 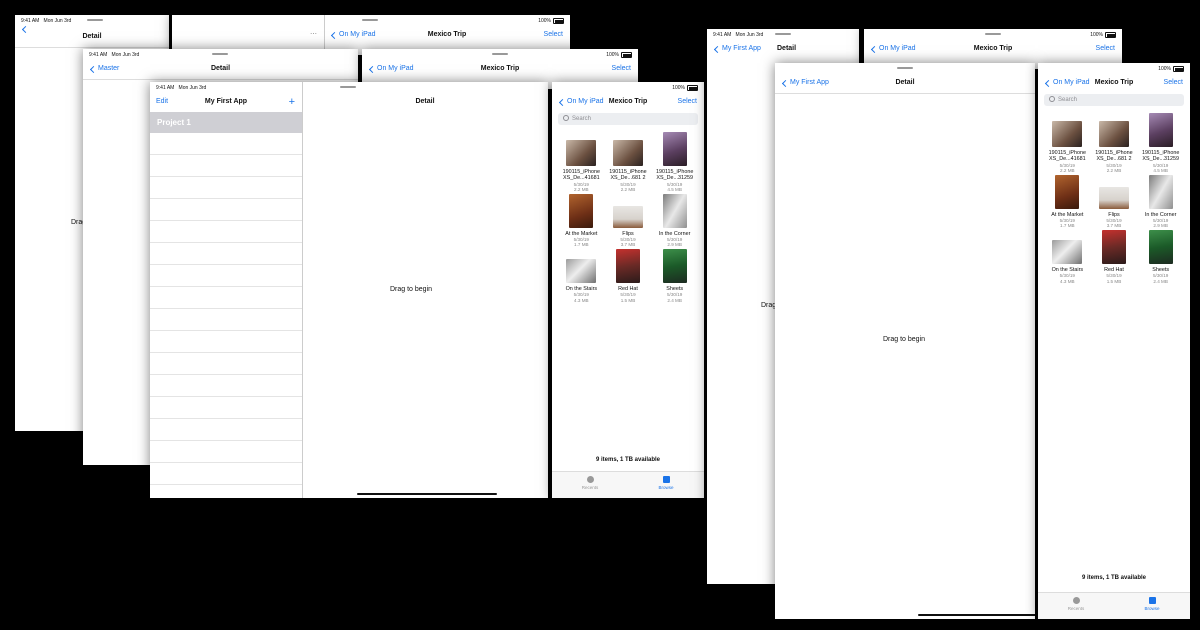 I want to click on plus-icon: +, so click(x=291, y=102).